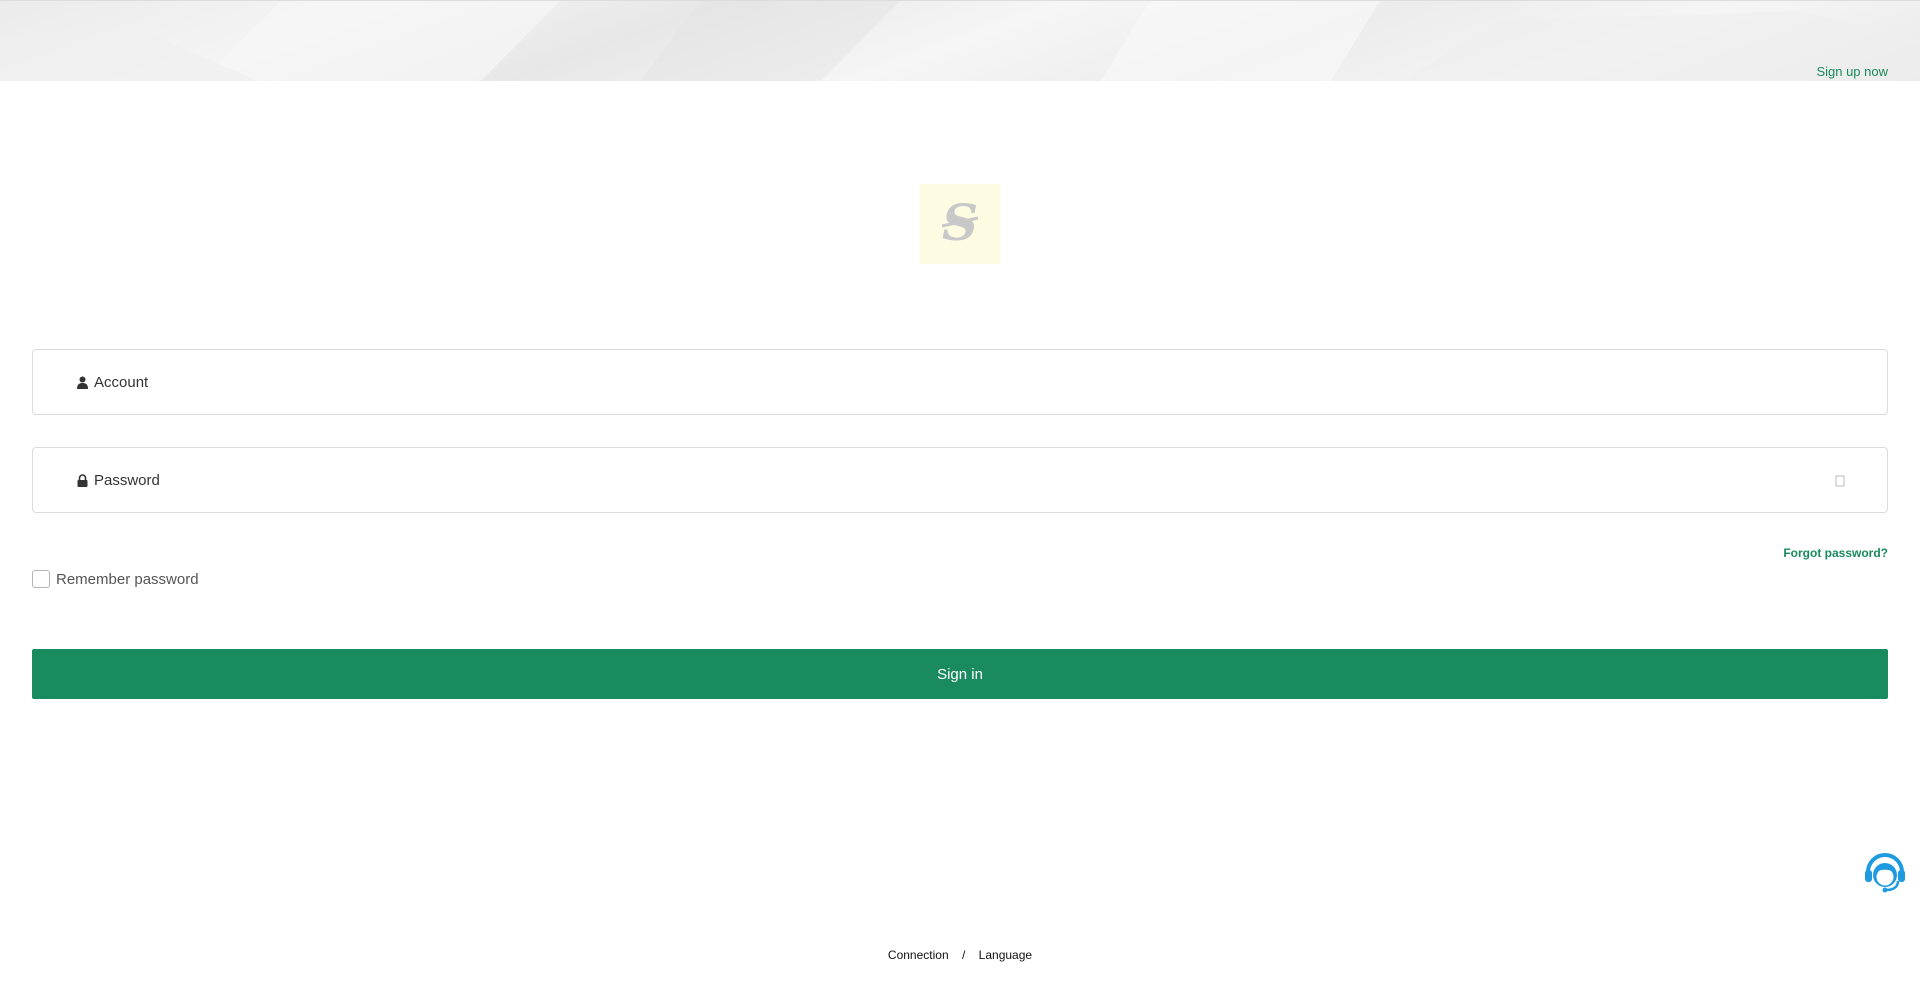  I want to click on header-background-pattern, so click(960, 41).